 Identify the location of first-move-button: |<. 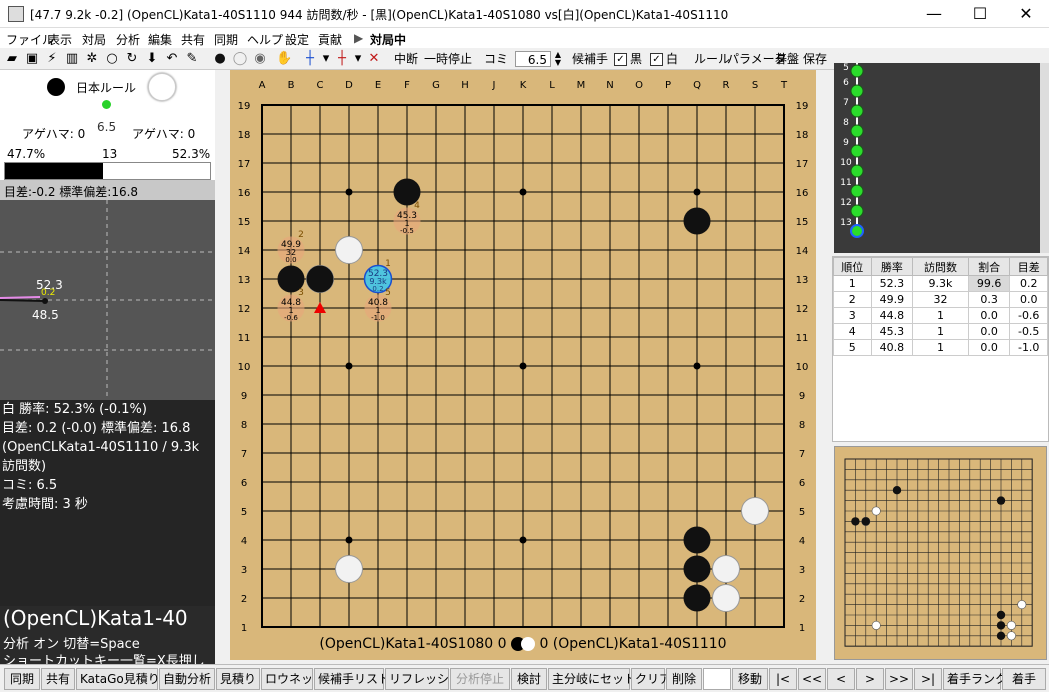
(783, 679).